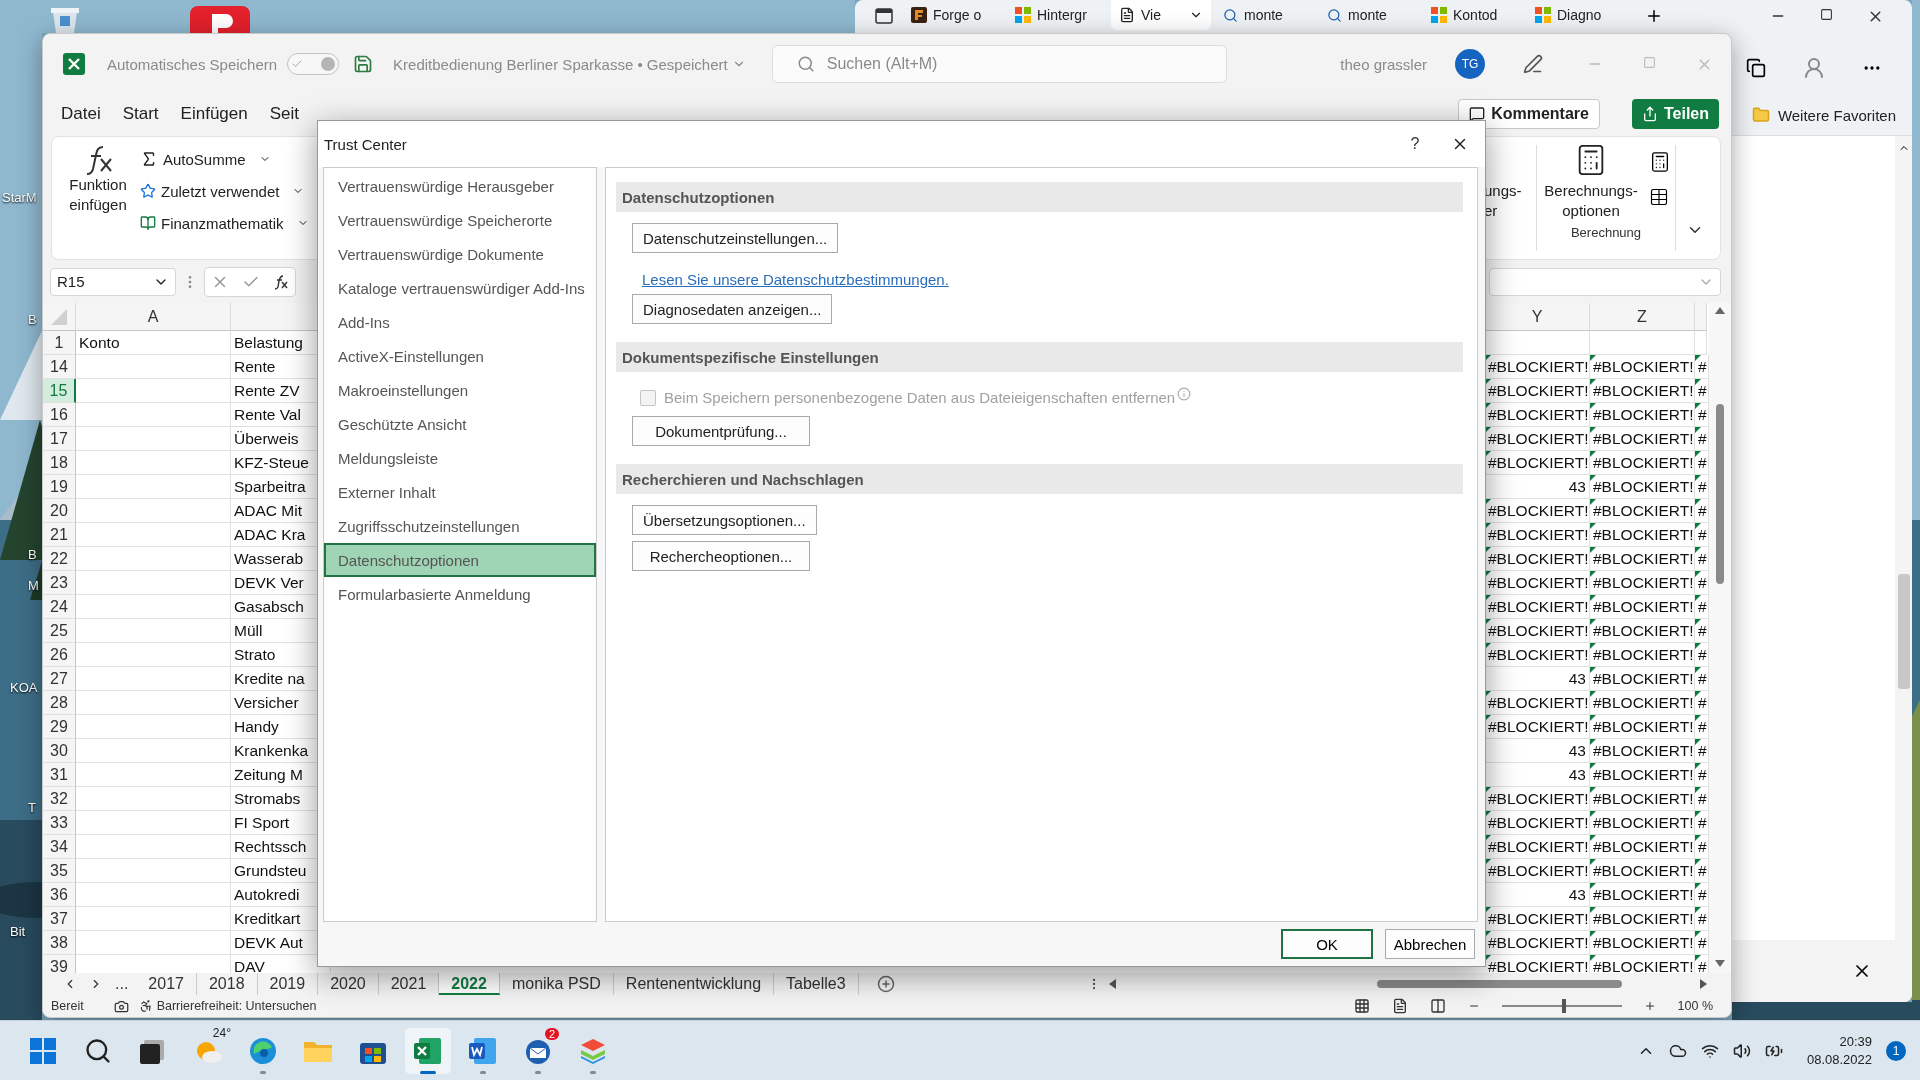 The image size is (1920, 1080). I want to click on category-item: Vertrauenswürdige Dokumente, so click(460, 254).